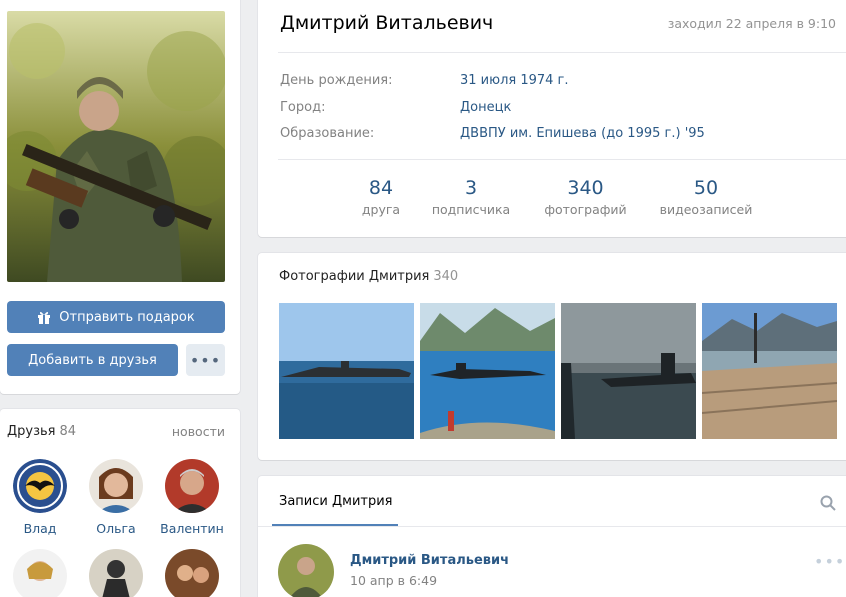 This screenshot has width=846, height=597. I want to click on friends-header: Друзья 84, so click(41, 431).